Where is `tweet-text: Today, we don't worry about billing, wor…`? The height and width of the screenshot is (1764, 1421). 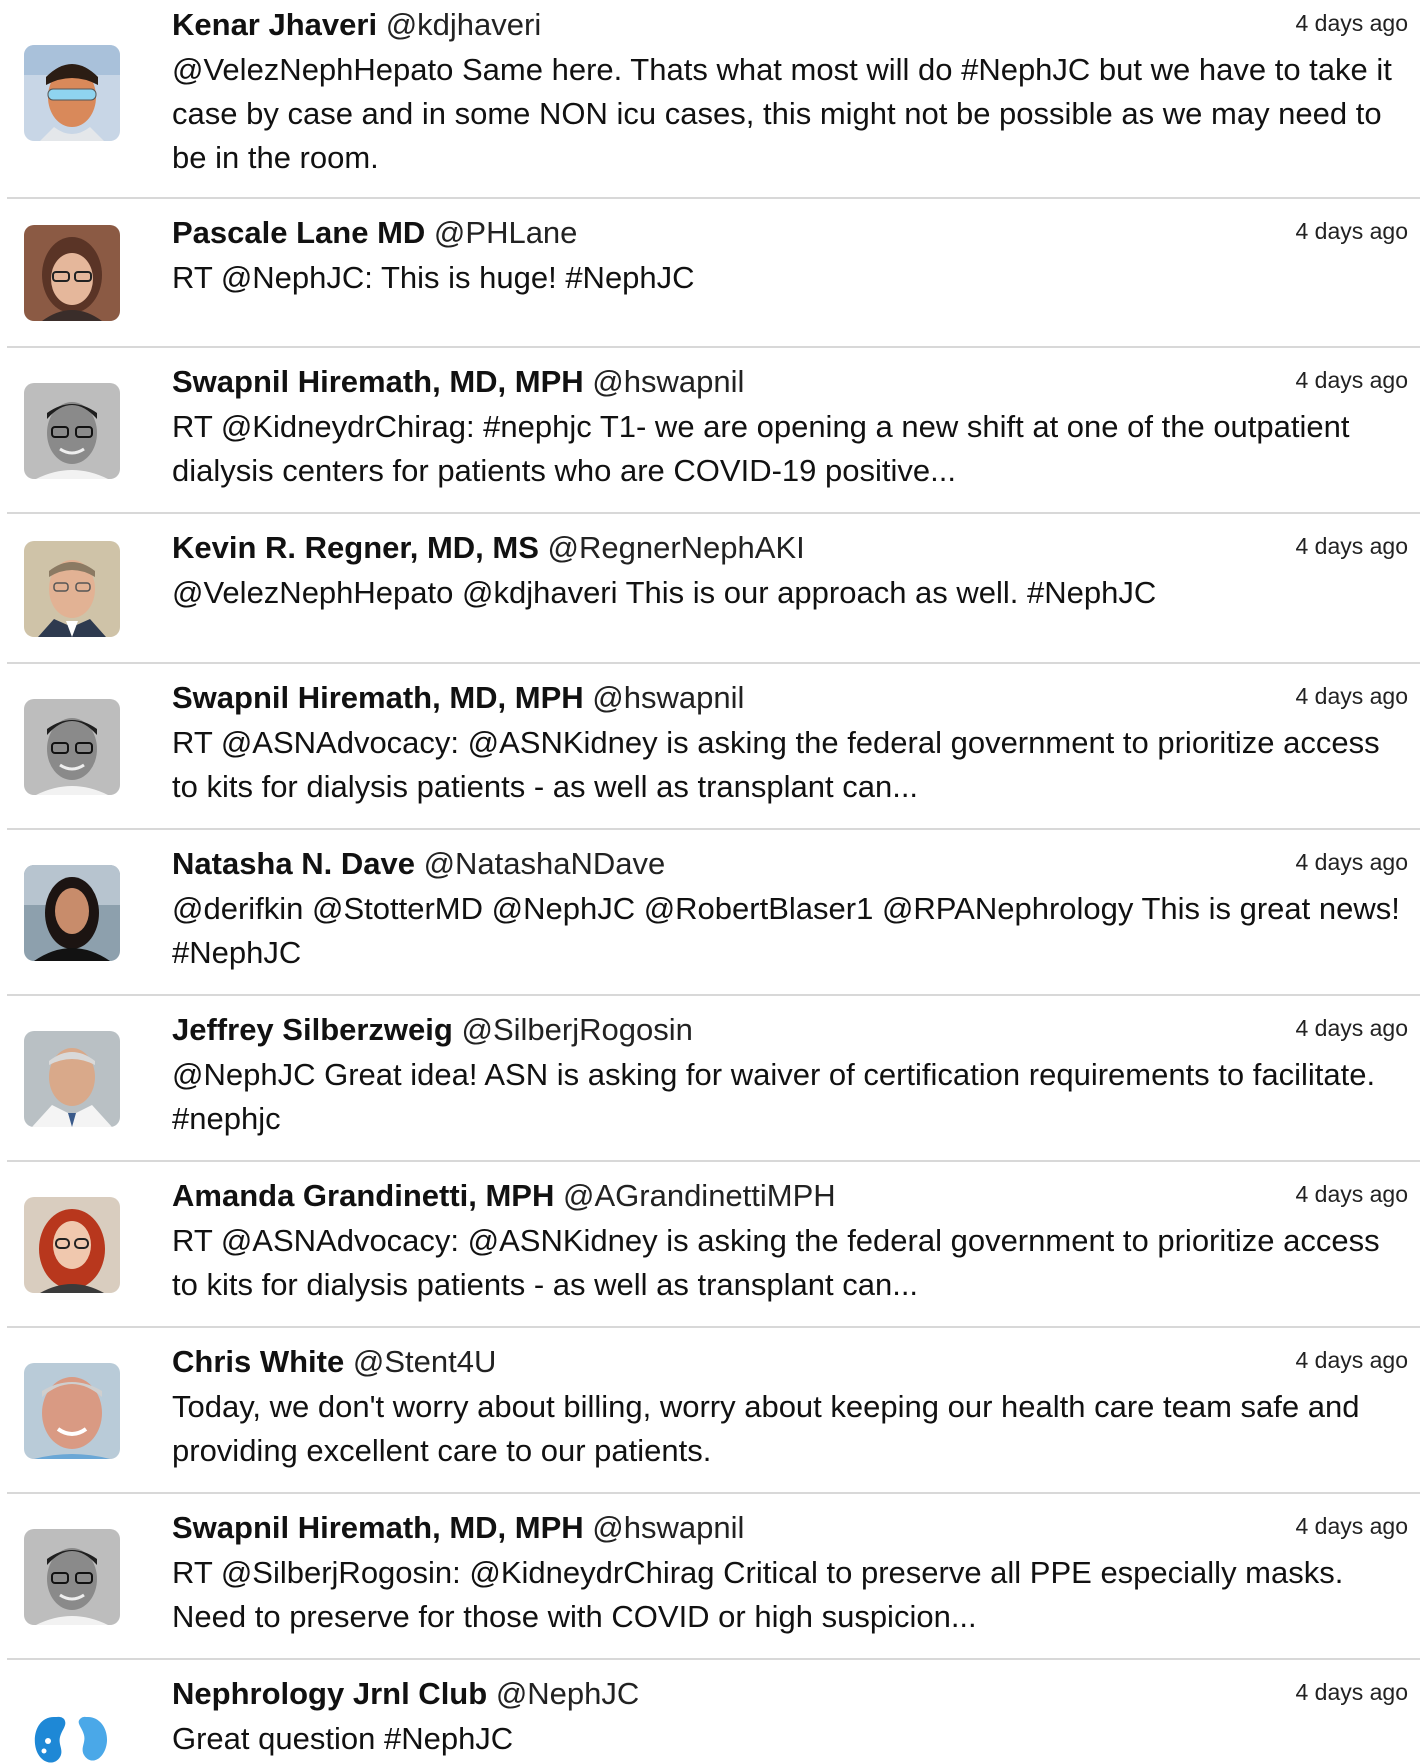
tweet-text: Today, we don't worry about billing, wor… is located at coordinates (766, 1428).